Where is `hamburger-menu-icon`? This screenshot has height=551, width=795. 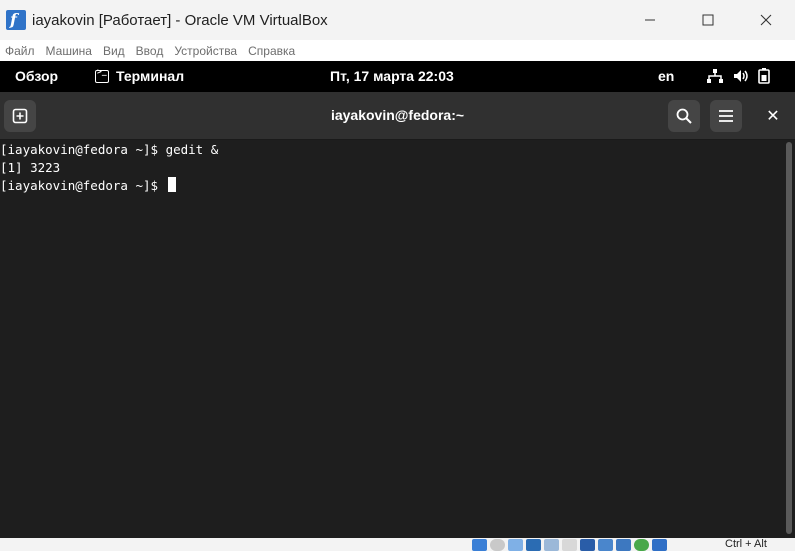 hamburger-menu-icon is located at coordinates (726, 116).